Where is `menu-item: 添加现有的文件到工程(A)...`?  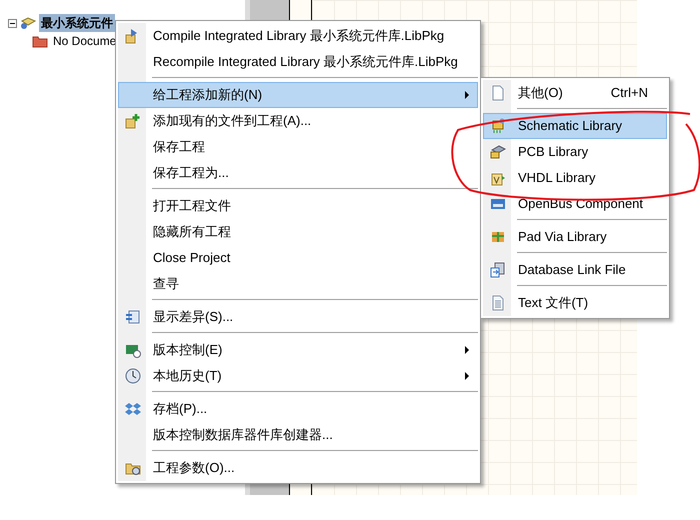
menu-item: 添加现有的文件到工程(A)... is located at coordinates (298, 121).